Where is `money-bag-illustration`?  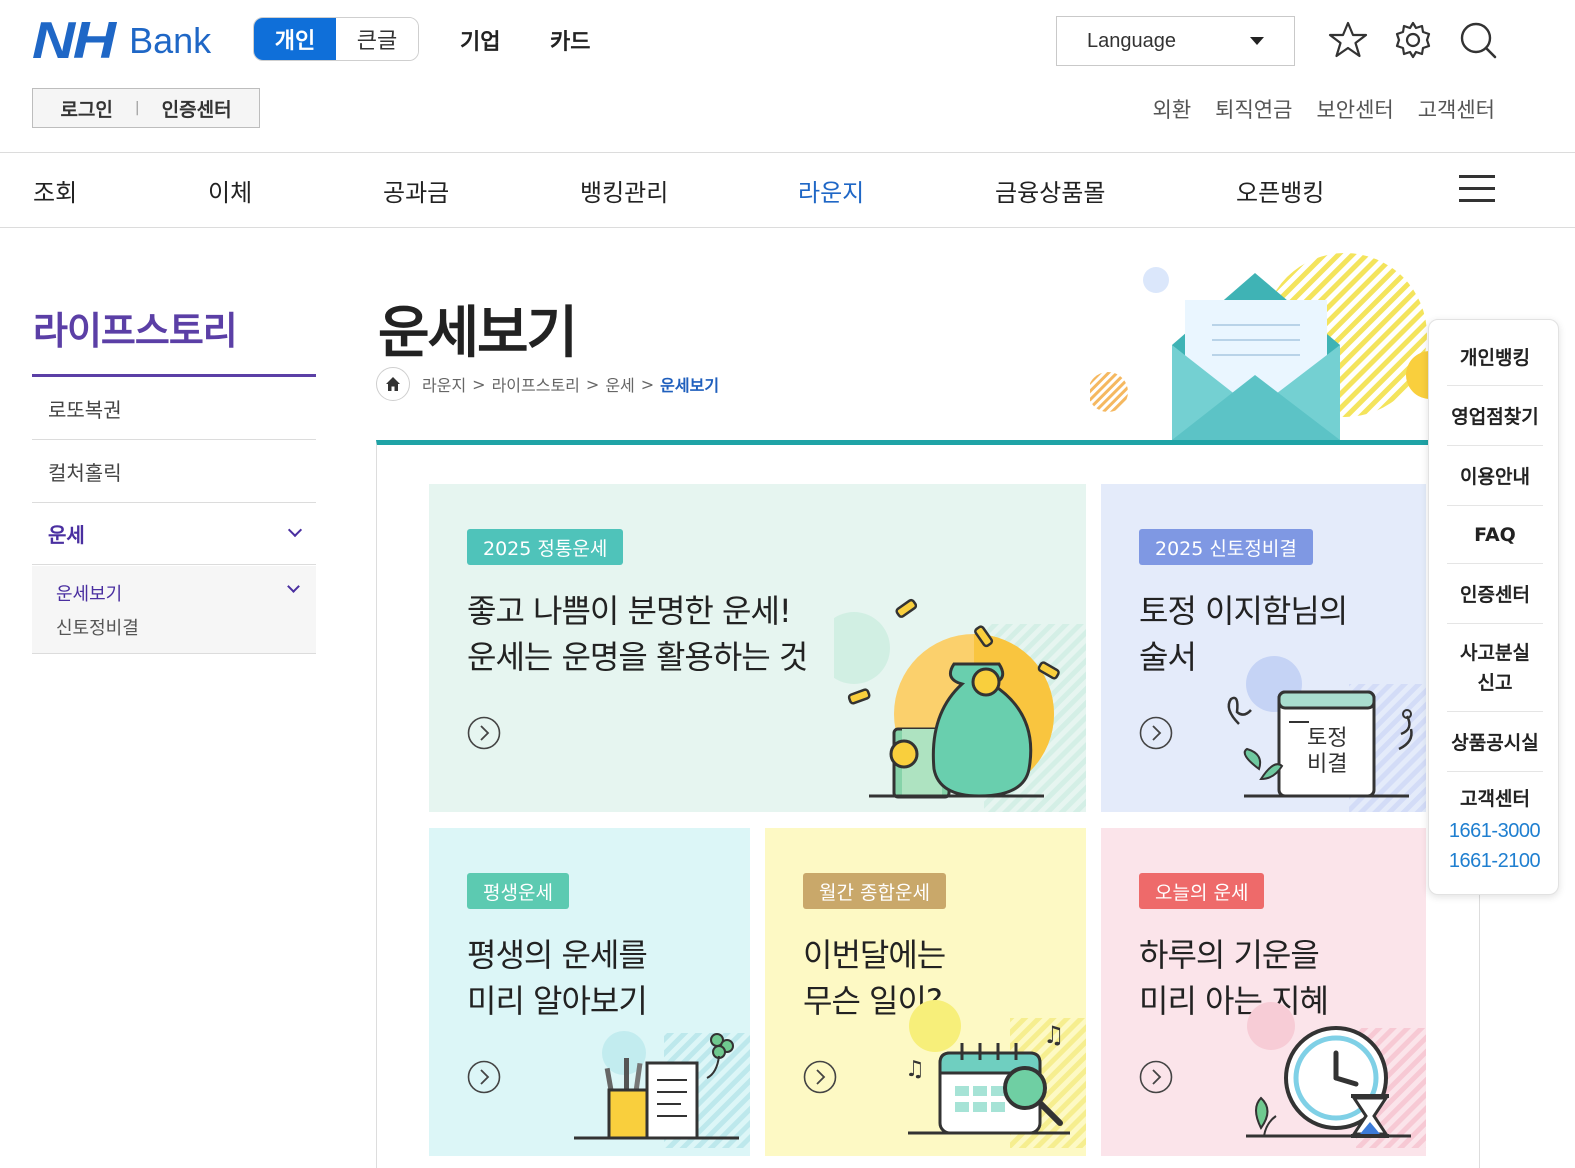
money-bag-illustration is located at coordinates (960, 705).